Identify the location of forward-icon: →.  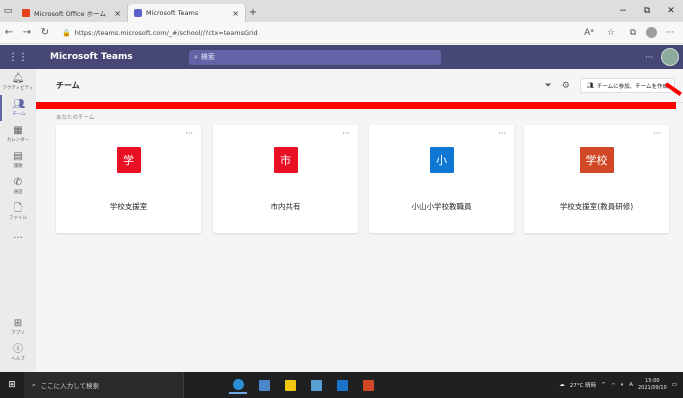
(27, 32).